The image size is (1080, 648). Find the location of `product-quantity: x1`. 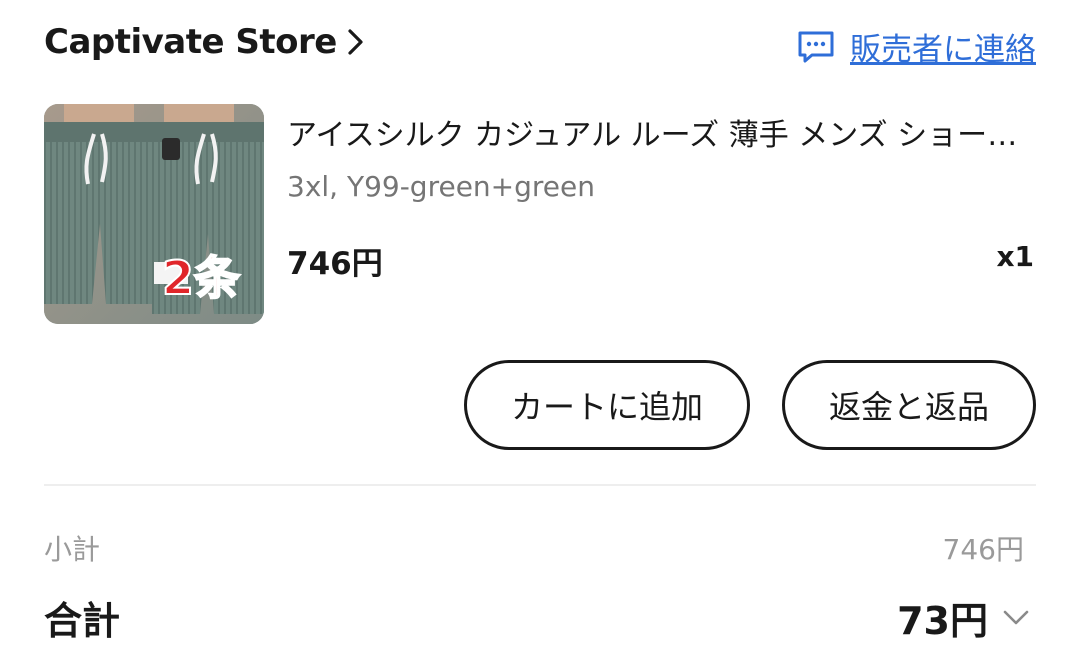

product-quantity: x1 is located at coordinates (1015, 256).